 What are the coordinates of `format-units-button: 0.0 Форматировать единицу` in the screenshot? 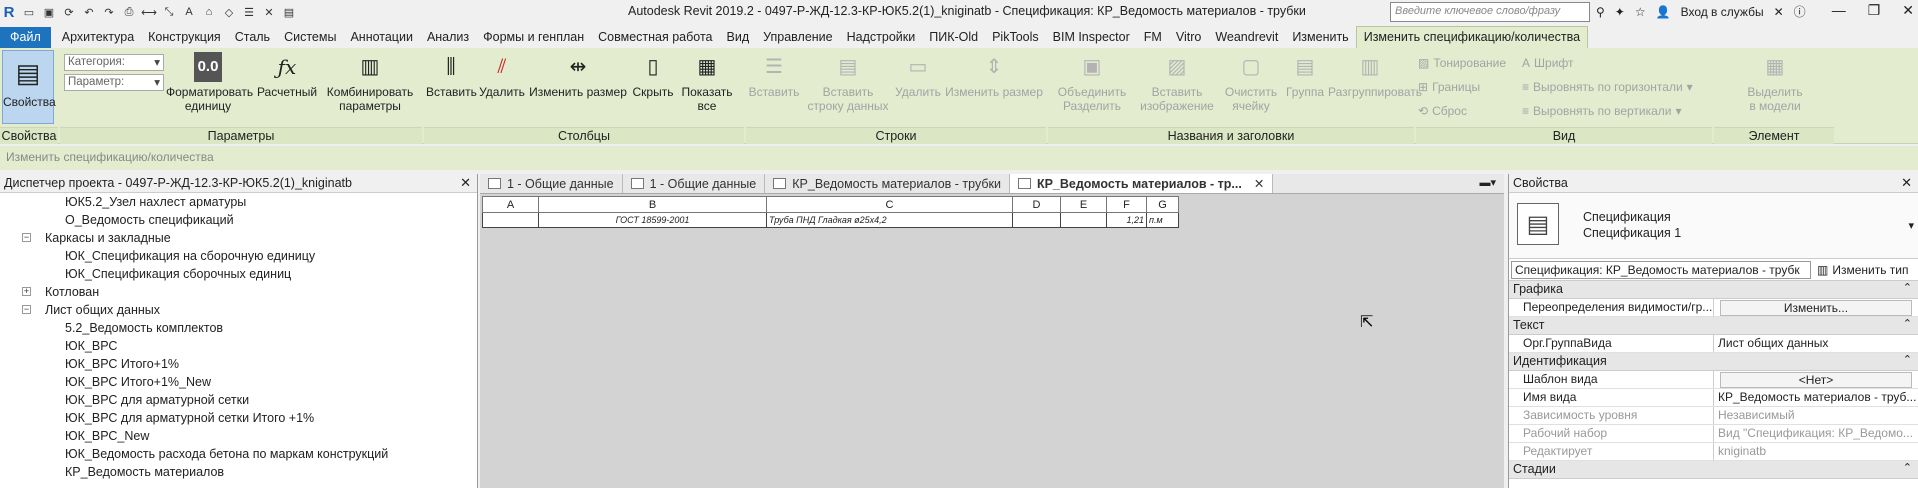 It's located at (209, 82).